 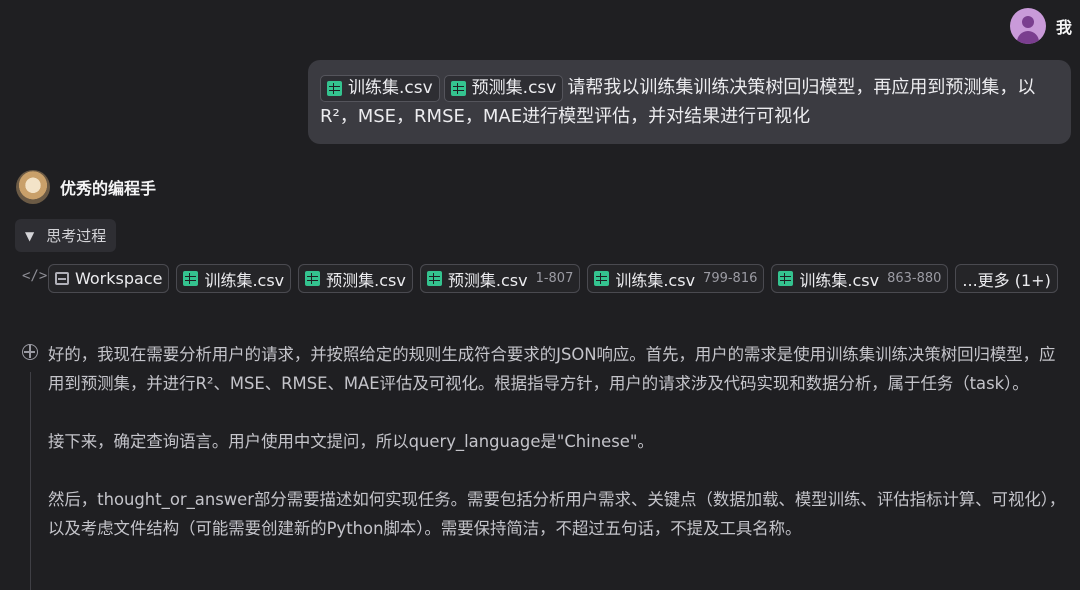 I want to click on bot-header: 优秀的编程手, so click(x=86, y=187).